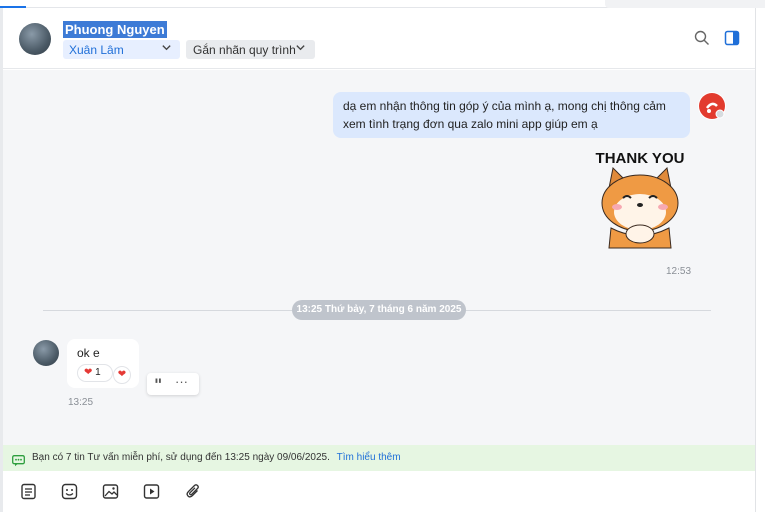 This screenshot has height=512, width=765. Describe the element at coordinates (158, 384) in the screenshot. I see `quote-icon: "` at that location.